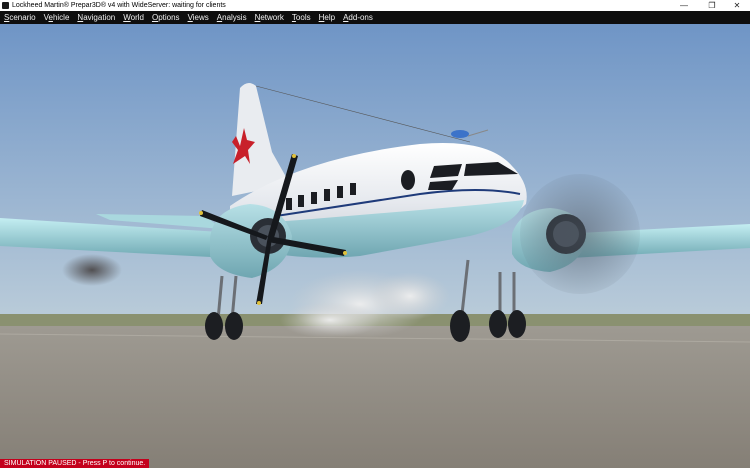 The width and height of the screenshot is (750, 468). Describe the element at coordinates (301, 17) in the screenshot. I see `menu-tools: Tools` at that location.